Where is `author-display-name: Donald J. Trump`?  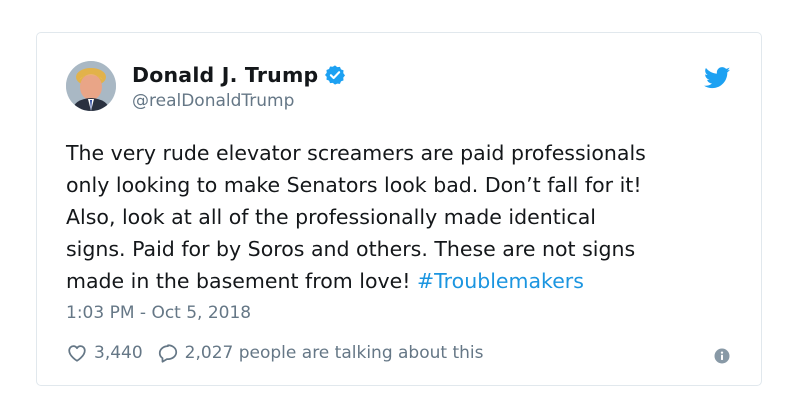
author-display-name: Donald J. Trump is located at coordinates (225, 75).